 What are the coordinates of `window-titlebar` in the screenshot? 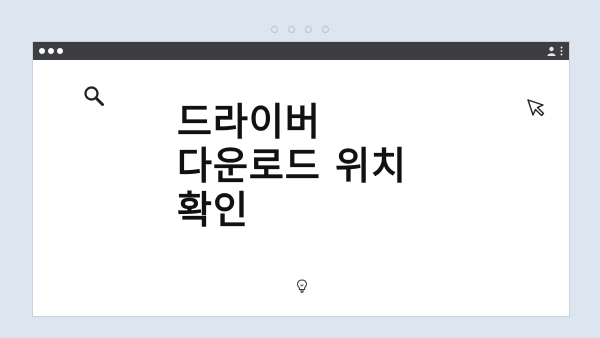 It's located at (301, 51).